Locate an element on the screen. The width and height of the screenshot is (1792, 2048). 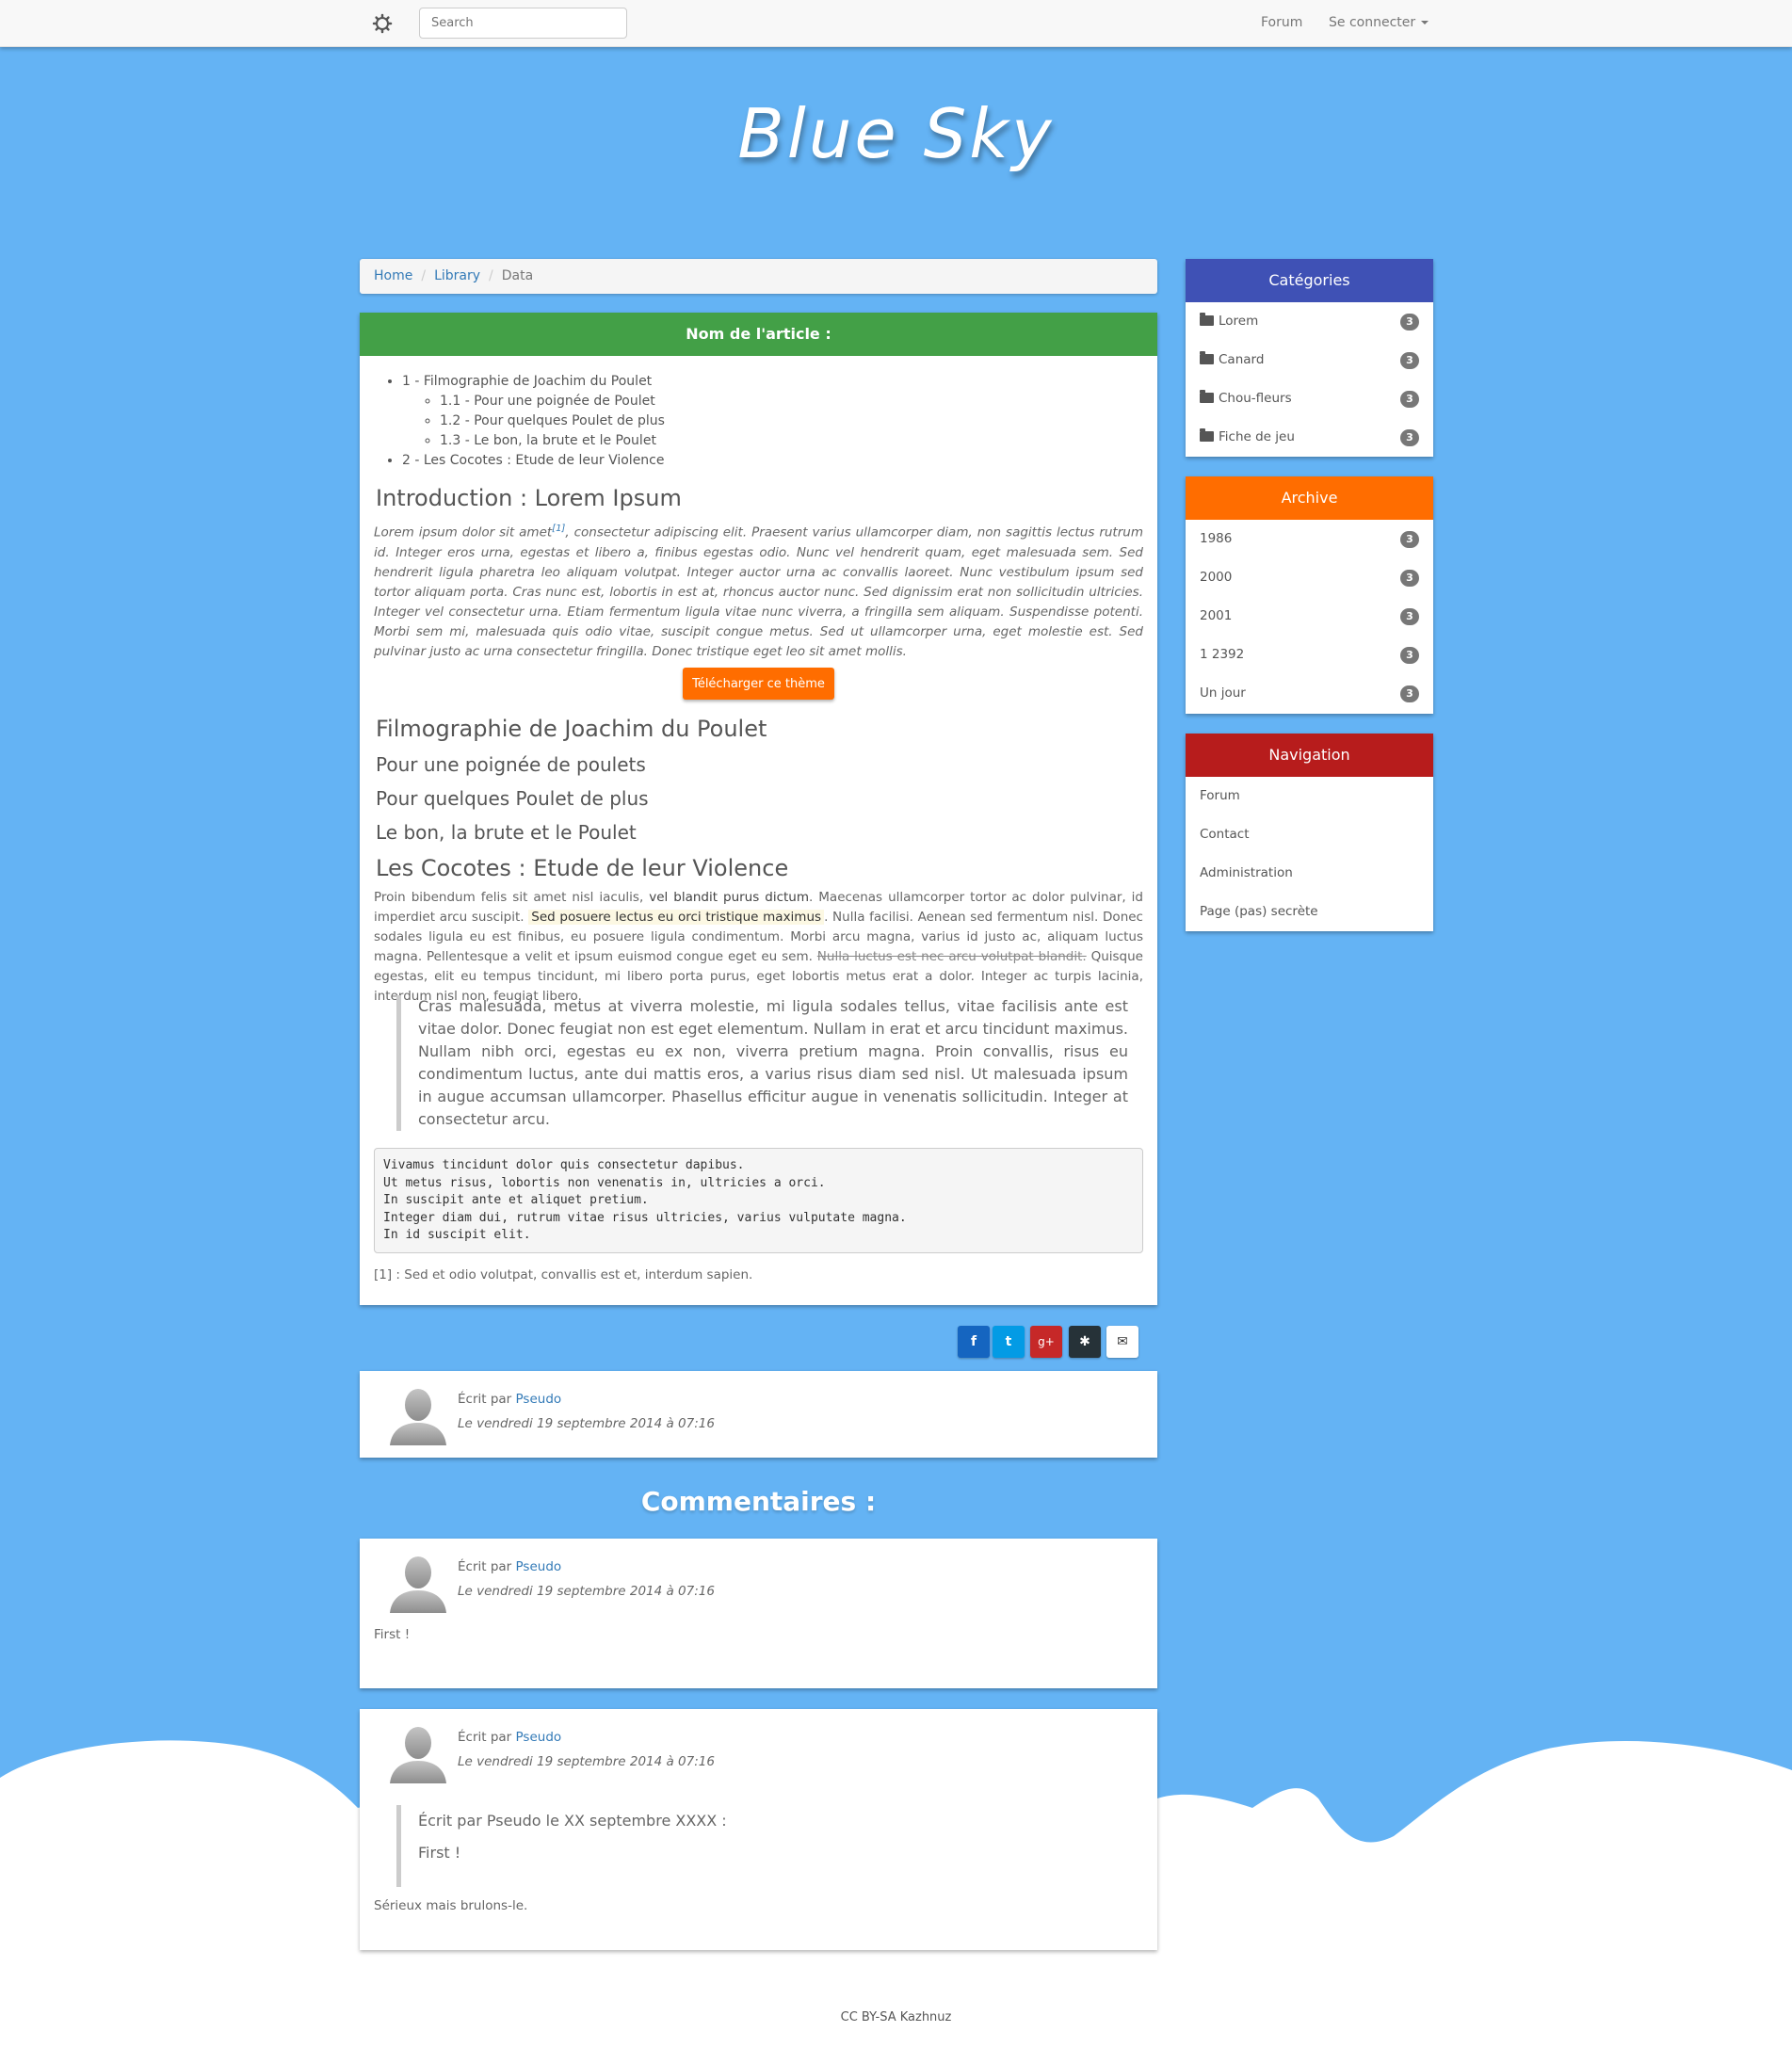
nav-item-contact: Contact is located at coordinates (1309, 834).